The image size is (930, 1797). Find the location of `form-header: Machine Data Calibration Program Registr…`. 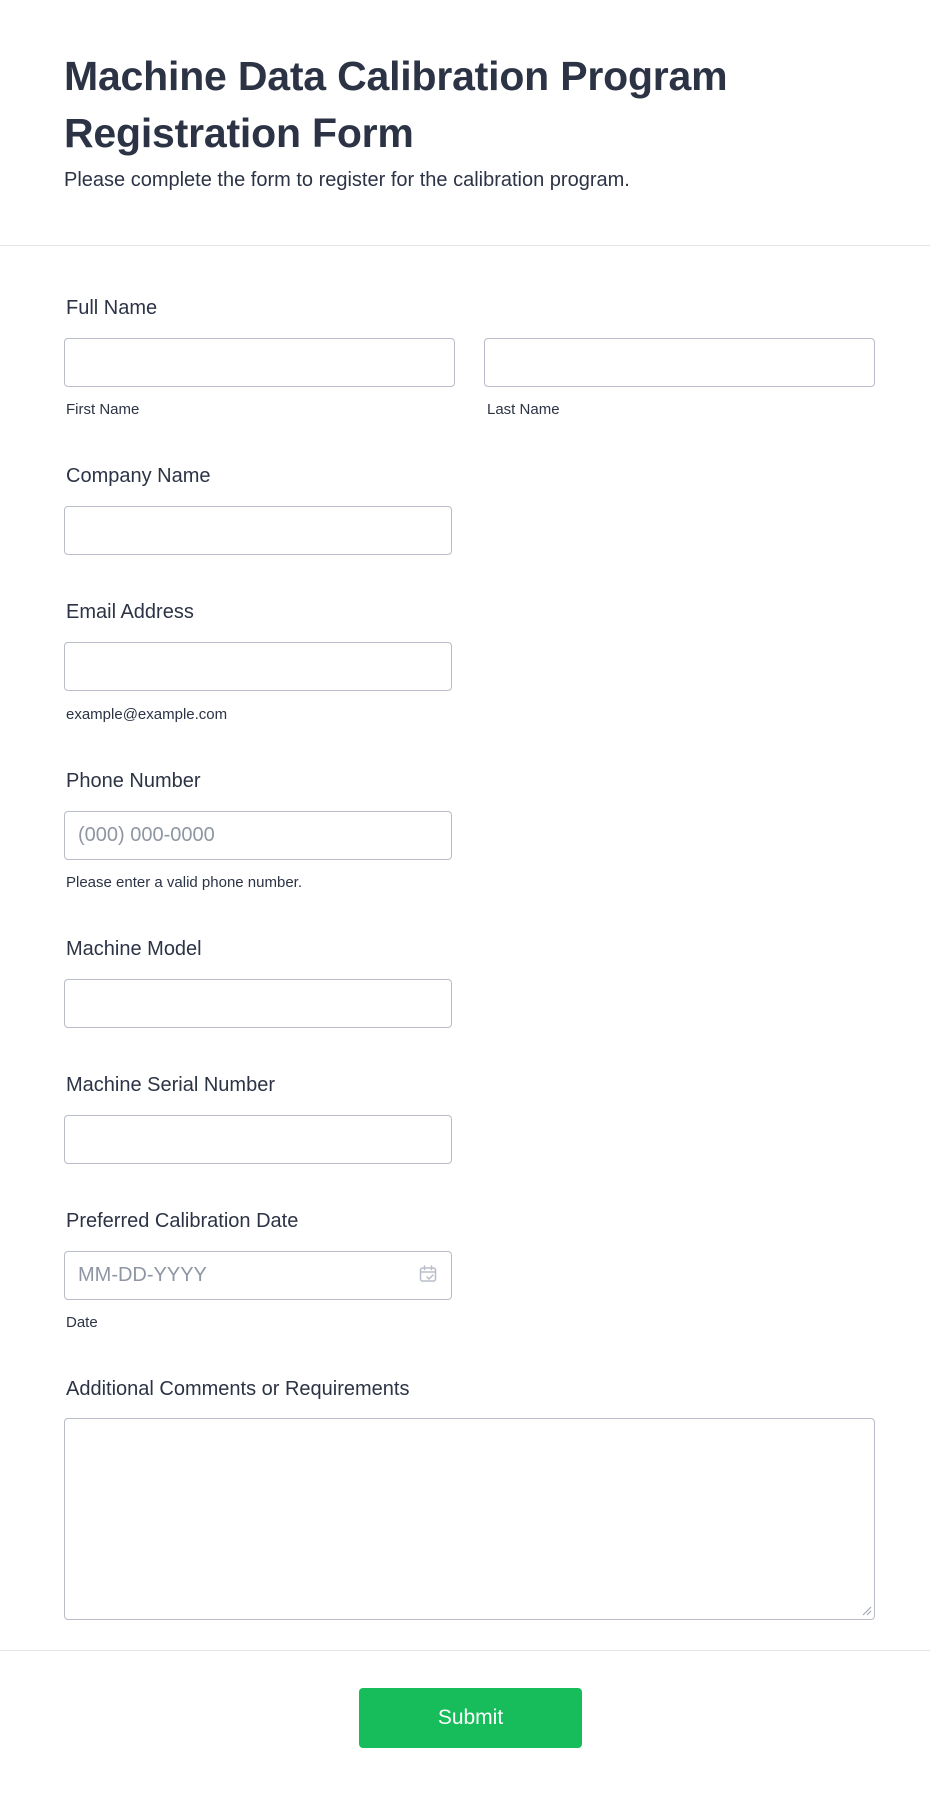

form-header: Machine Data Calibration Program Registr… is located at coordinates (465, 123).